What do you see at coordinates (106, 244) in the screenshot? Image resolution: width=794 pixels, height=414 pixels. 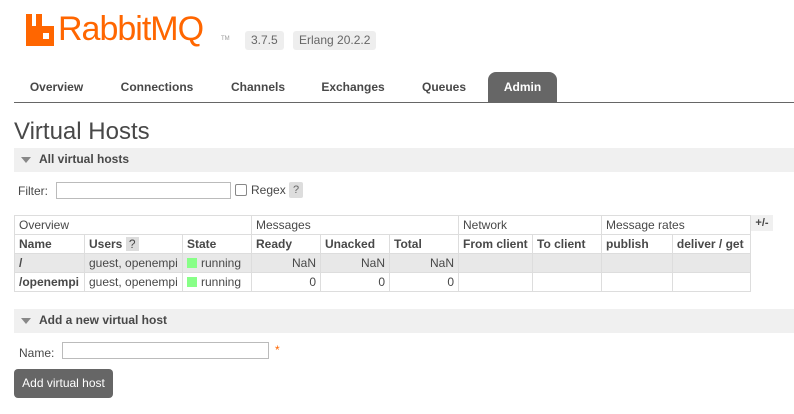 I see `col-users-label: Users` at bounding box center [106, 244].